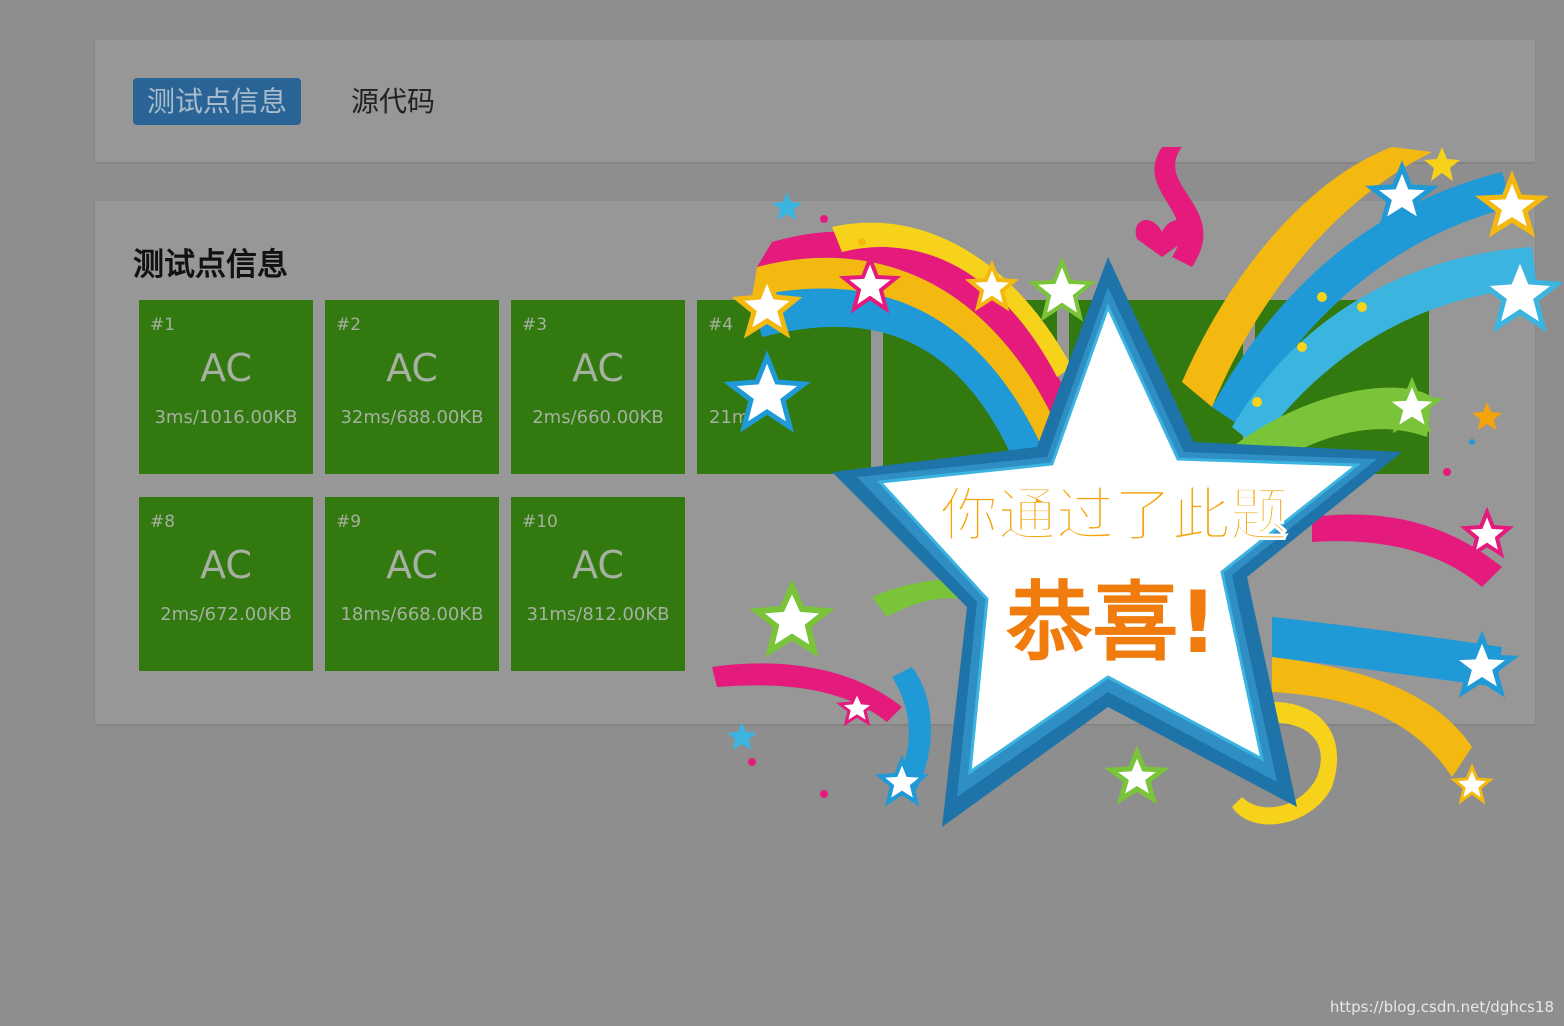 This screenshot has height=1026, width=1564. I want to click on testcase-stats: 3ms/1016.00KB, so click(226, 417).